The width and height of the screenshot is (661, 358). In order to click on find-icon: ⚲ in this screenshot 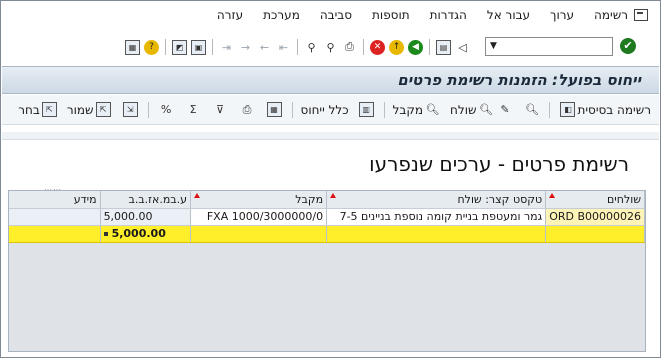, I will do `click(330, 47)`.